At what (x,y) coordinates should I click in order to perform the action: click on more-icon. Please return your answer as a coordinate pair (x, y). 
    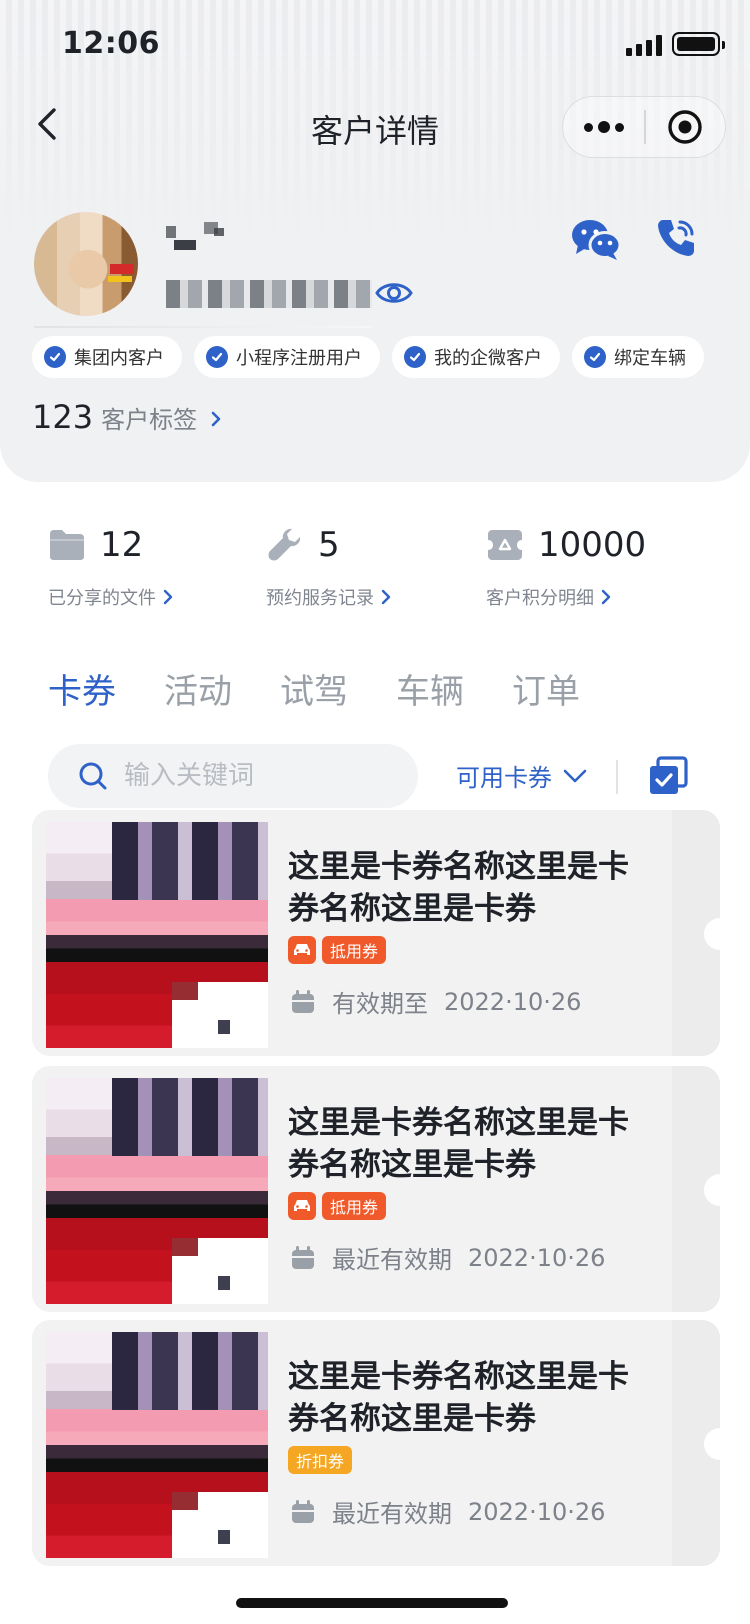
    Looking at the image, I should click on (603, 127).